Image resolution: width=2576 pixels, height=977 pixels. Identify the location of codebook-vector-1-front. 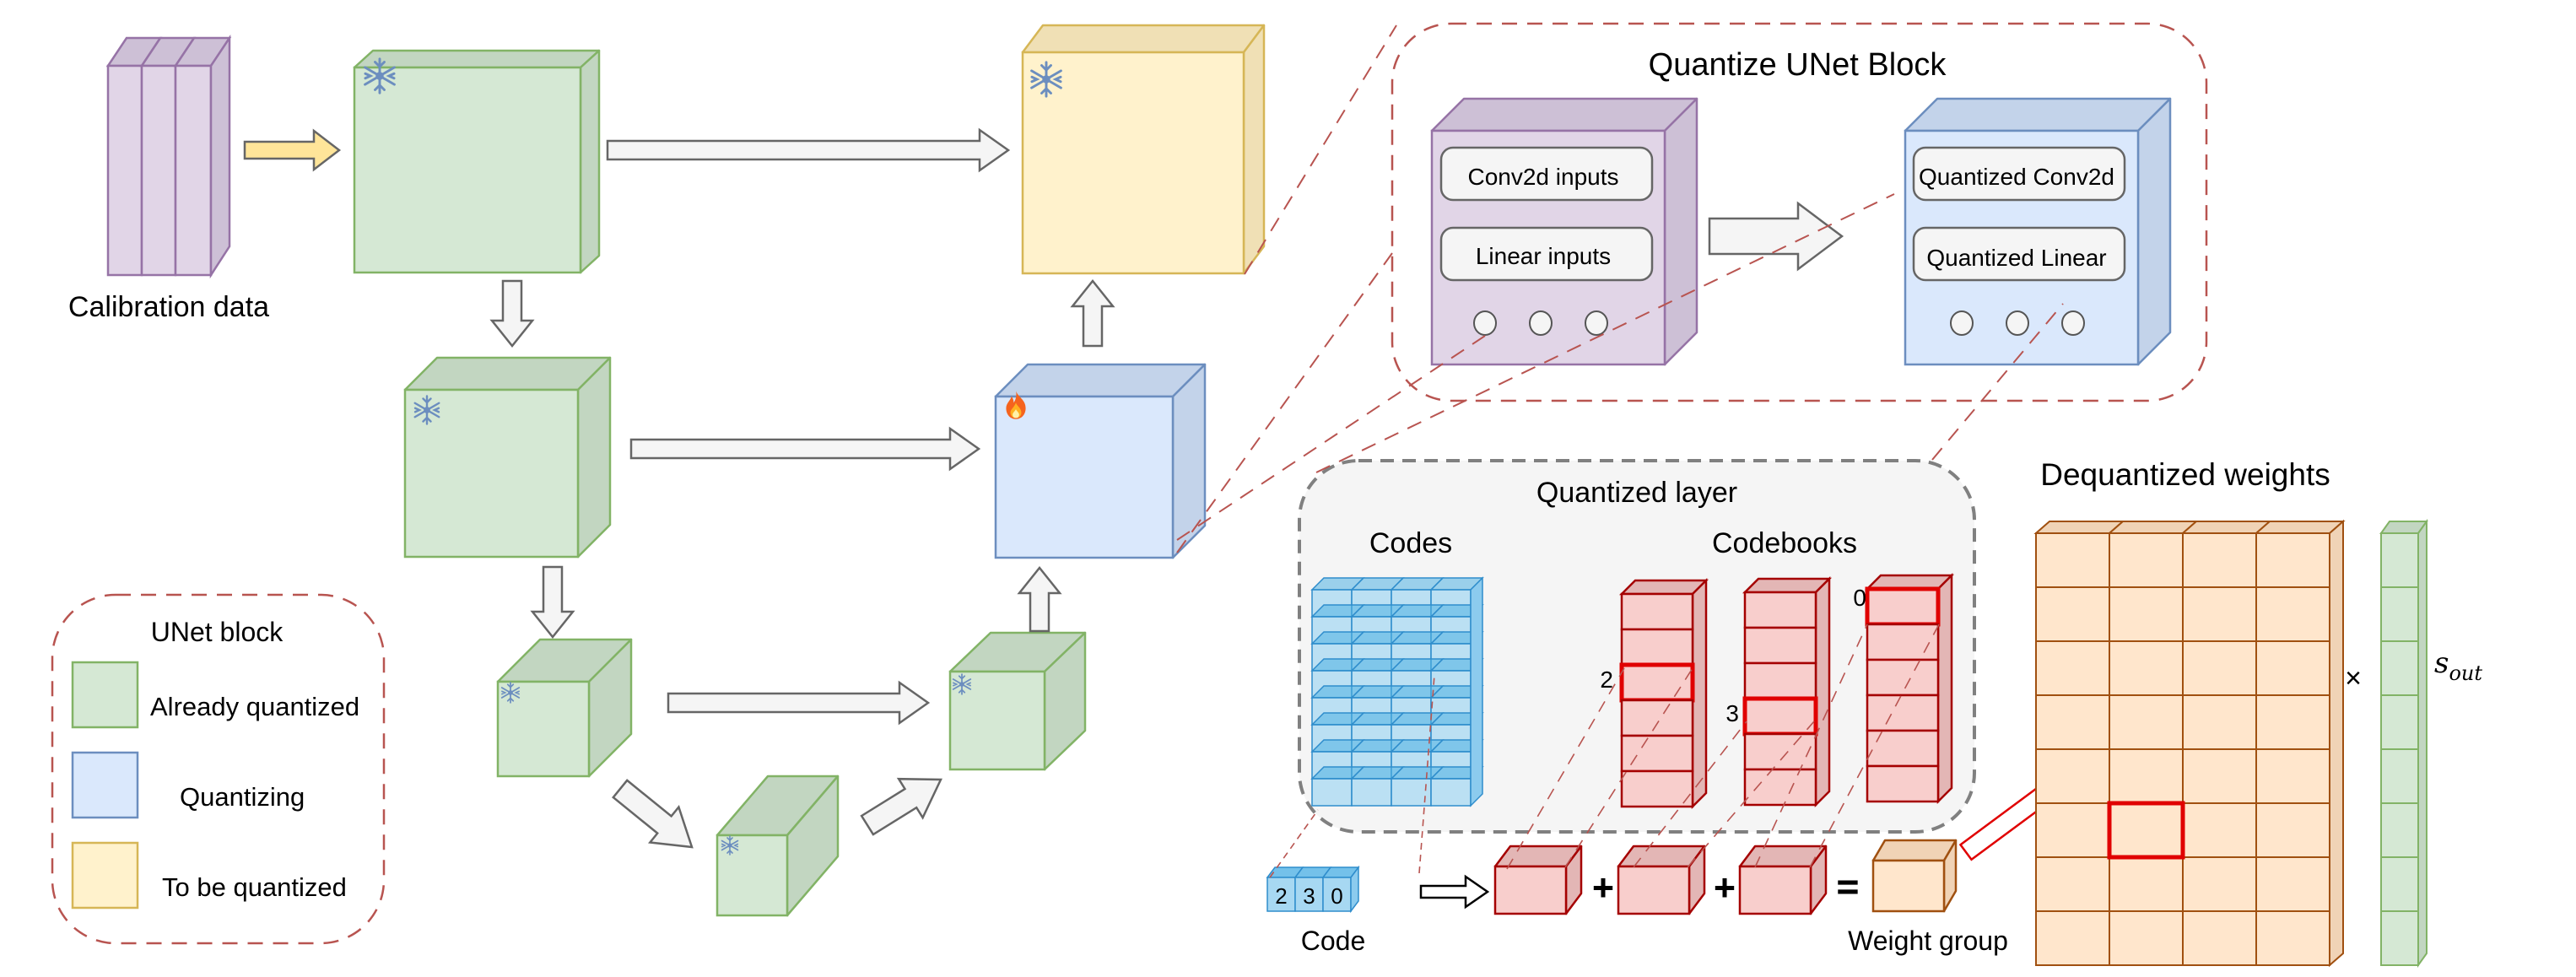
(1530, 890).